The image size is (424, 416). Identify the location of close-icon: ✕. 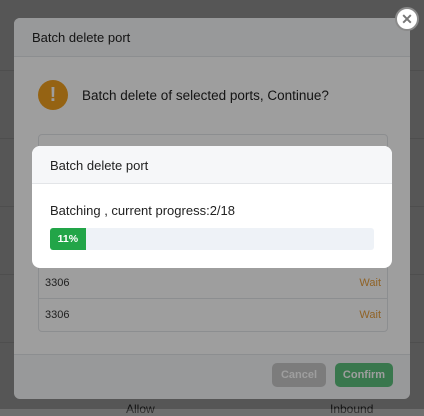
(407, 19).